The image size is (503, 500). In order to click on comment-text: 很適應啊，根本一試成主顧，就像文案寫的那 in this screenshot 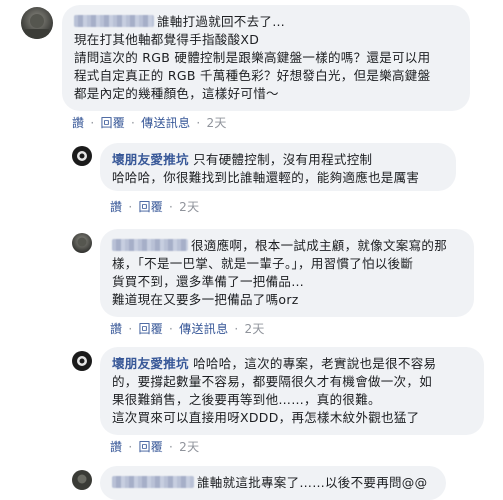, I will do `click(319, 245)`.